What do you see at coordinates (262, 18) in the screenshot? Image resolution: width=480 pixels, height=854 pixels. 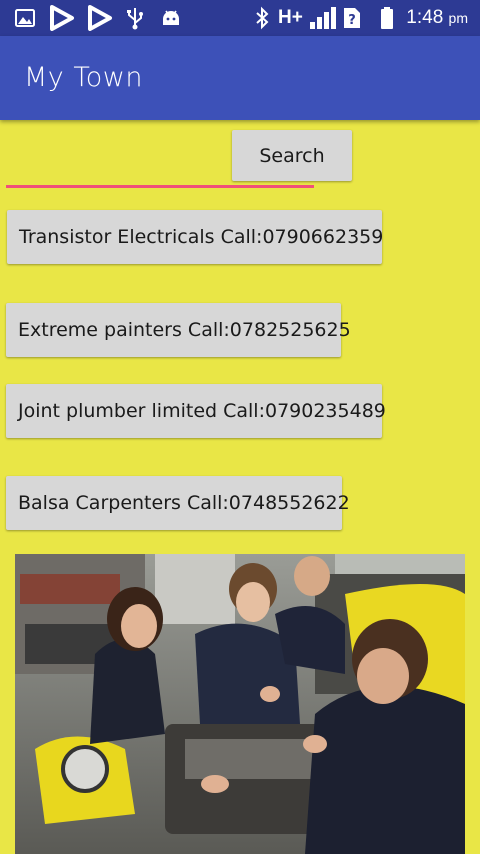 I see `bluetooth-icon` at bounding box center [262, 18].